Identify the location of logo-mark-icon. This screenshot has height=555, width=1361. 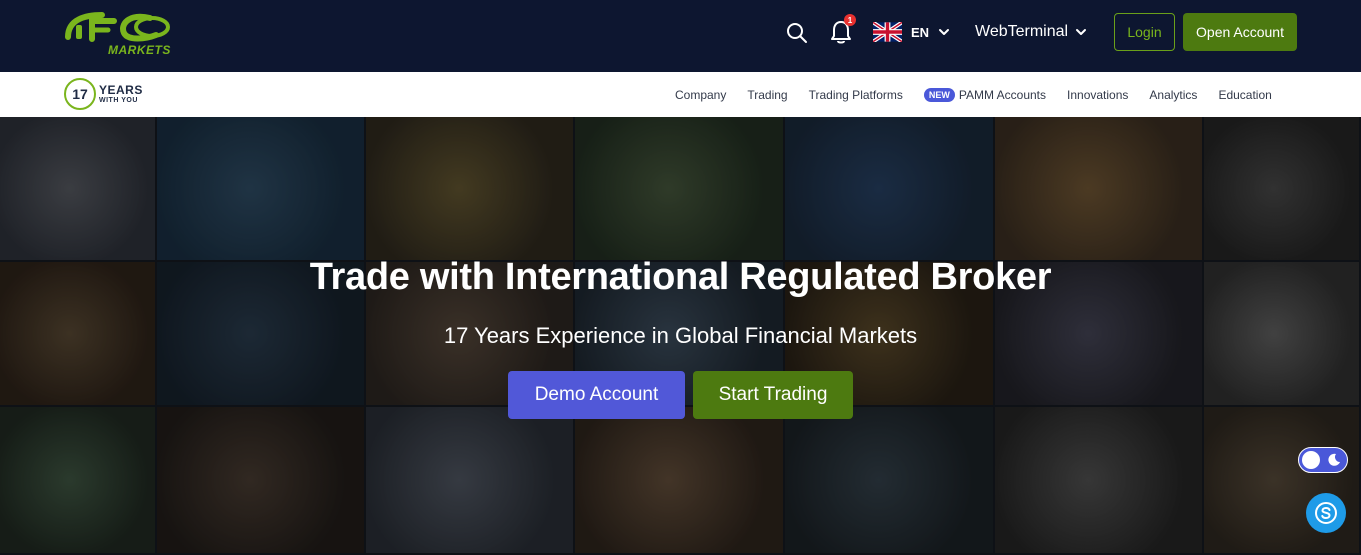
(117, 27).